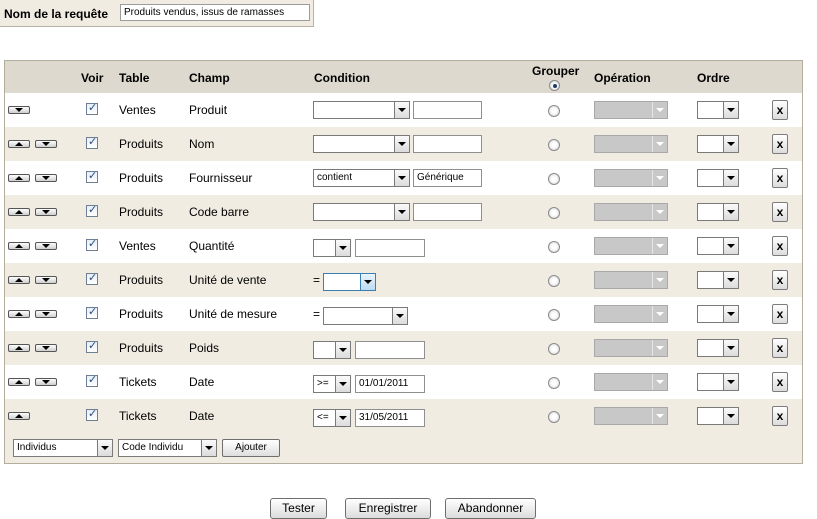  Describe the element at coordinates (332, 418) in the screenshot. I see `condition-select: <=` at that location.